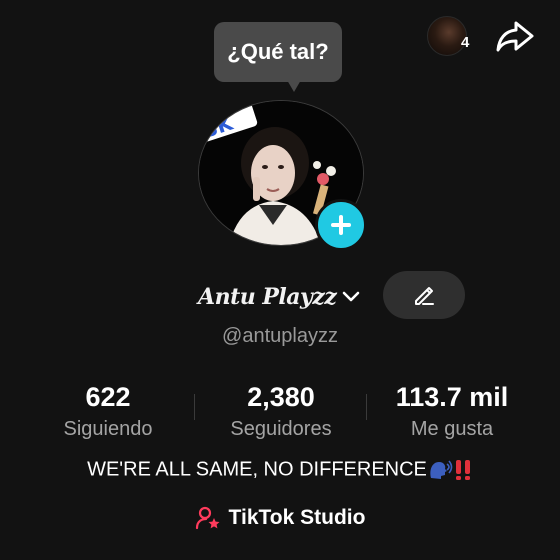 The height and width of the screenshot is (560, 560). I want to click on likes-label: Me gusta, so click(452, 429).